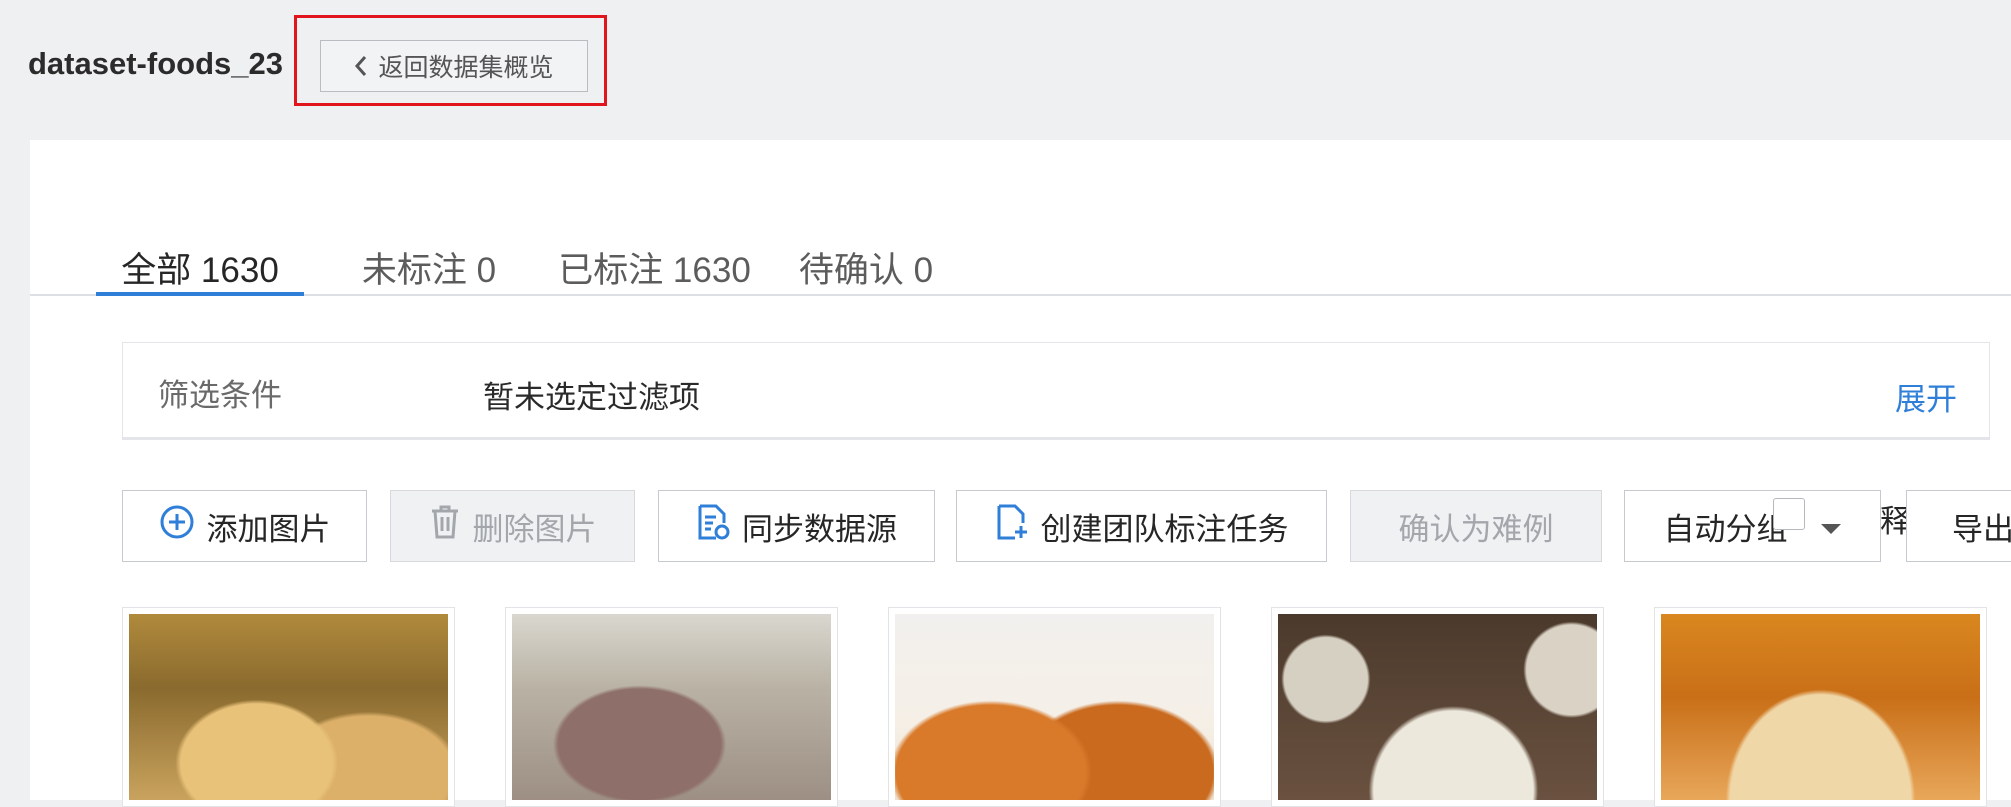  I want to click on tab-unlabeled: 未标注 0, so click(429, 262).